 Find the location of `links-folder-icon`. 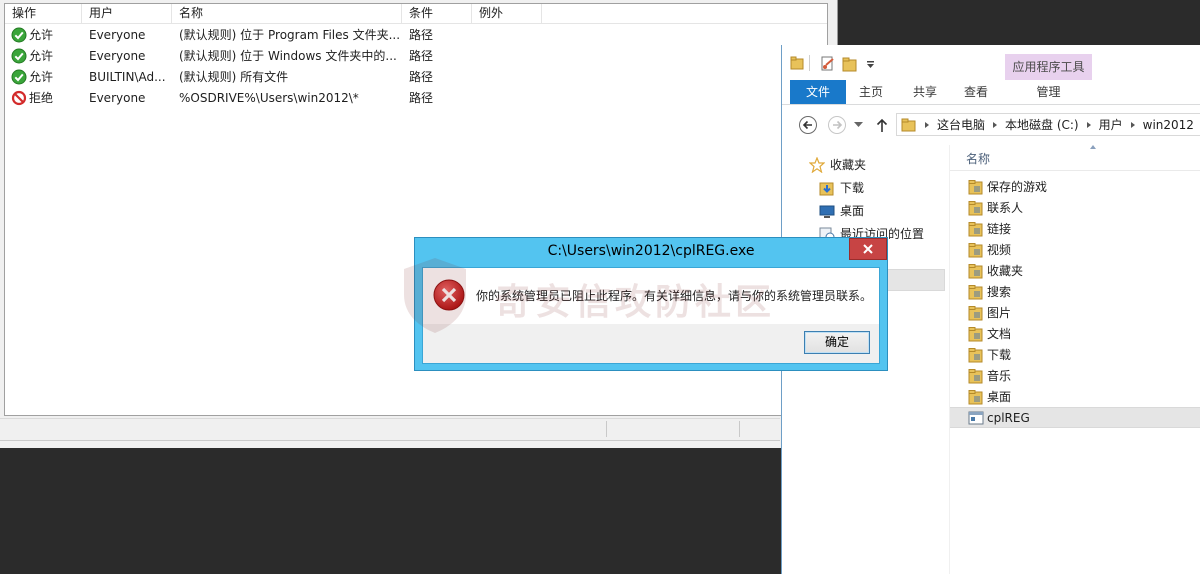

links-folder-icon is located at coordinates (975, 228).